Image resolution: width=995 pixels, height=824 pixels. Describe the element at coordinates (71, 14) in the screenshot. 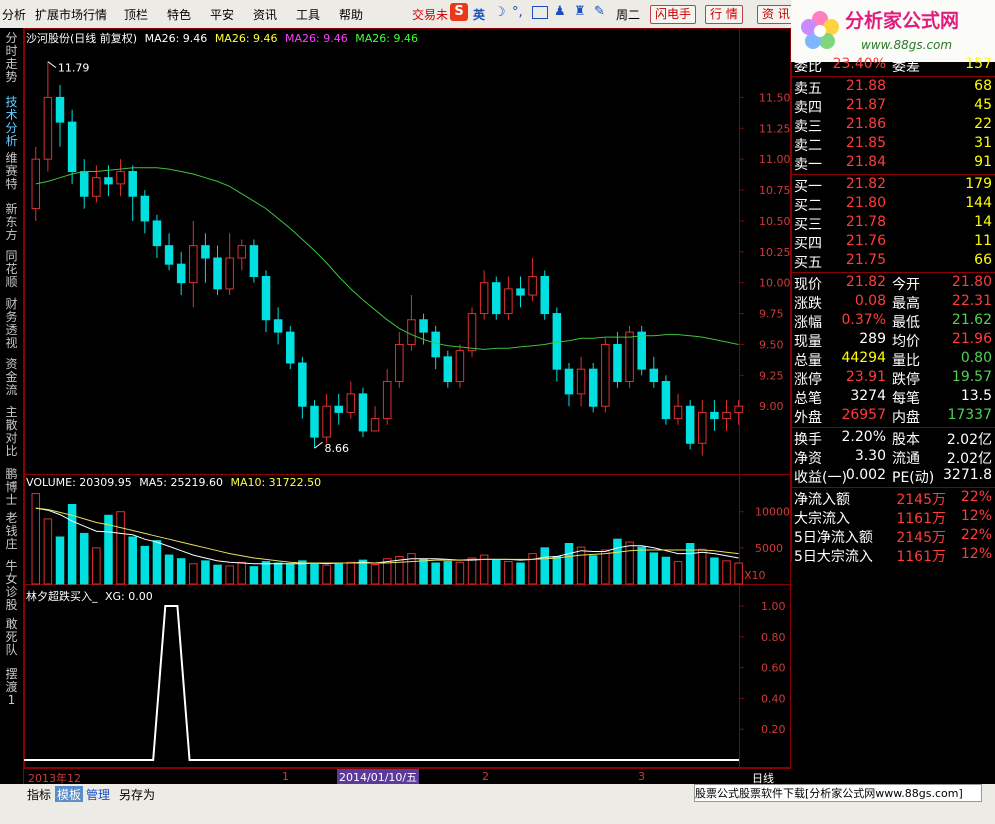

I see `menu-extended-market: 扩展市场行情` at that location.